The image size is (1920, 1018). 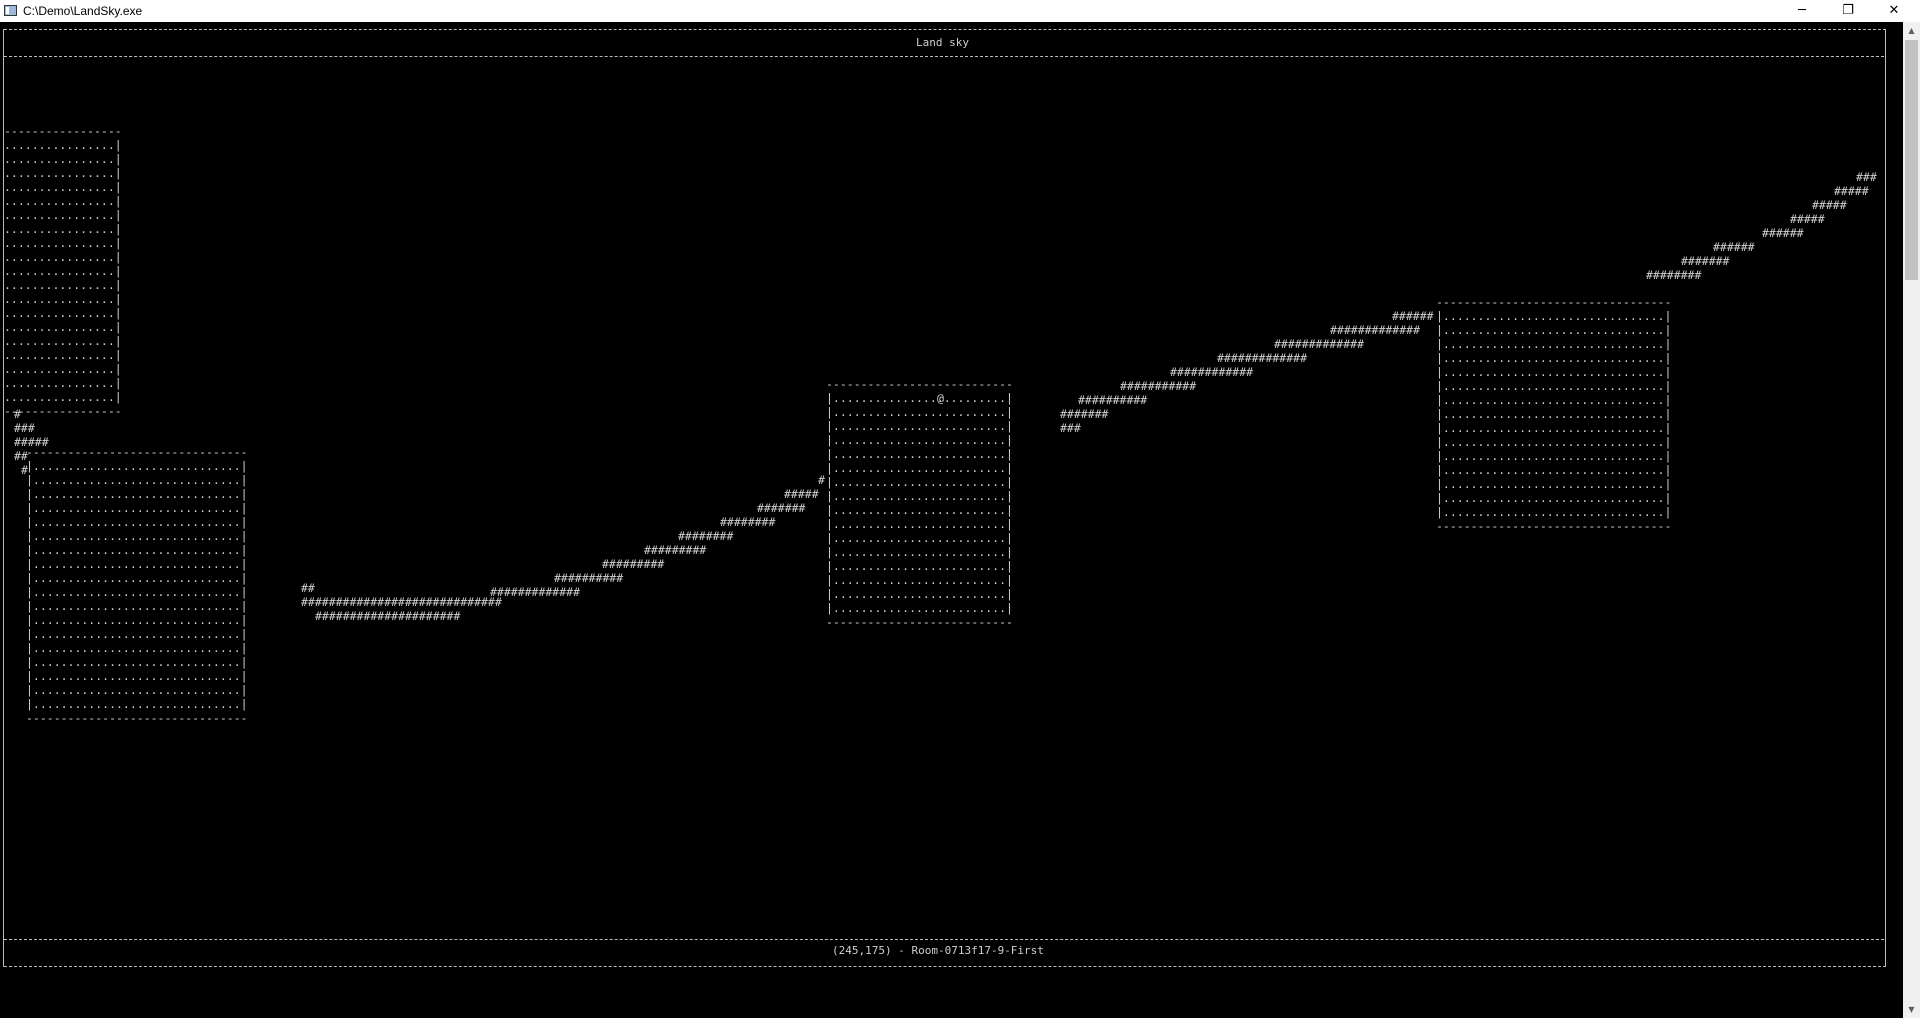 What do you see at coordinates (1158, 386) in the screenshot?
I see `corridor-segment: ###########` at bounding box center [1158, 386].